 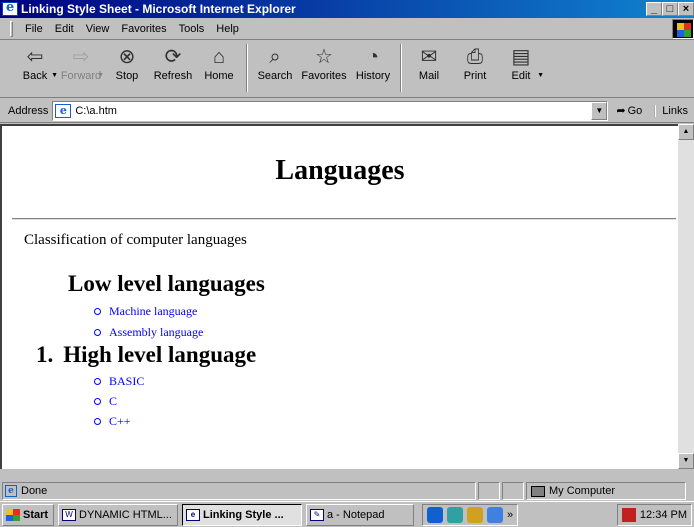 What do you see at coordinates (347, 29) in the screenshot?
I see `menu-bar: File Edit View Favorites Tools Help` at bounding box center [347, 29].